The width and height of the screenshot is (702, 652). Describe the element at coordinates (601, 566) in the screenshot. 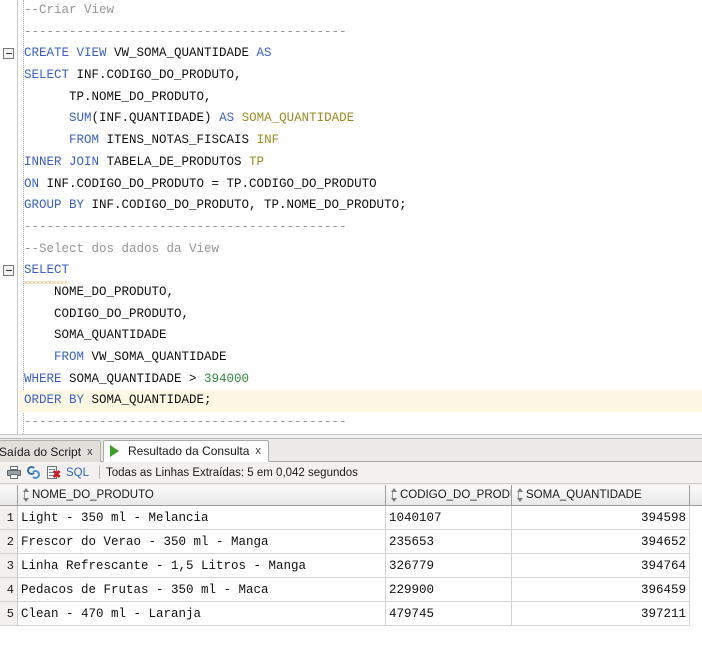

I see `table-cell: 394764` at that location.